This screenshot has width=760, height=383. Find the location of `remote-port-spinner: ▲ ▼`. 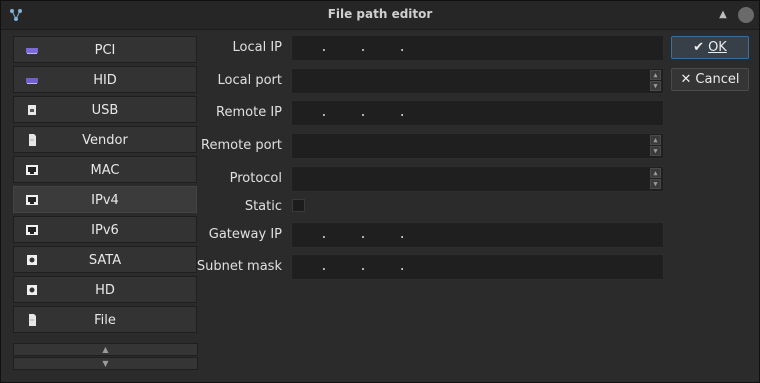

remote-port-spinner: ▲ ▼ is located at coordinates (655, 146).